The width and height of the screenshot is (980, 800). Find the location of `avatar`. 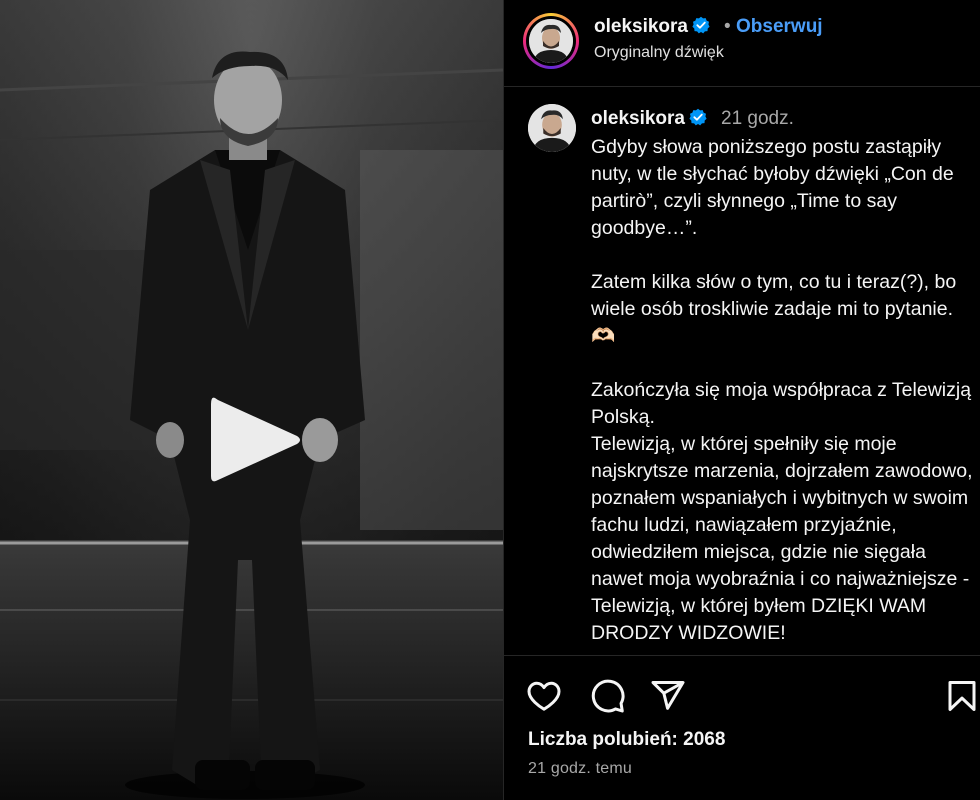

avatar is located at coordinates (551, 41).